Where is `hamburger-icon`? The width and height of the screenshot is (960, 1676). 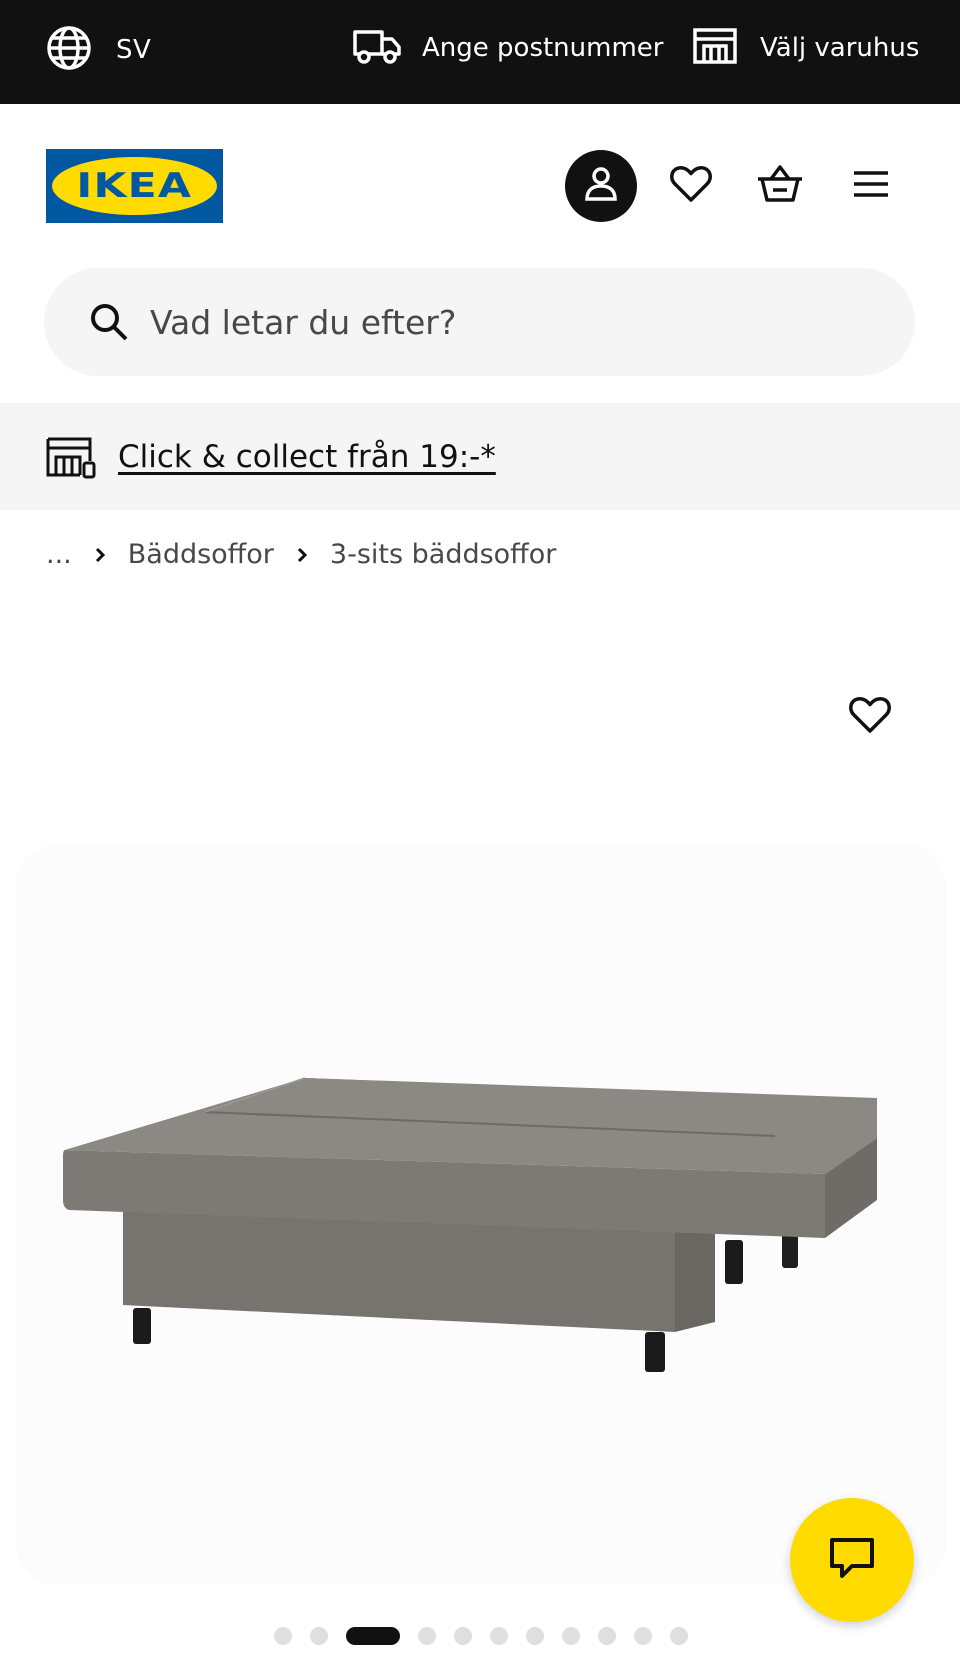
hamburger-icon is located at coordinates (871, 186).